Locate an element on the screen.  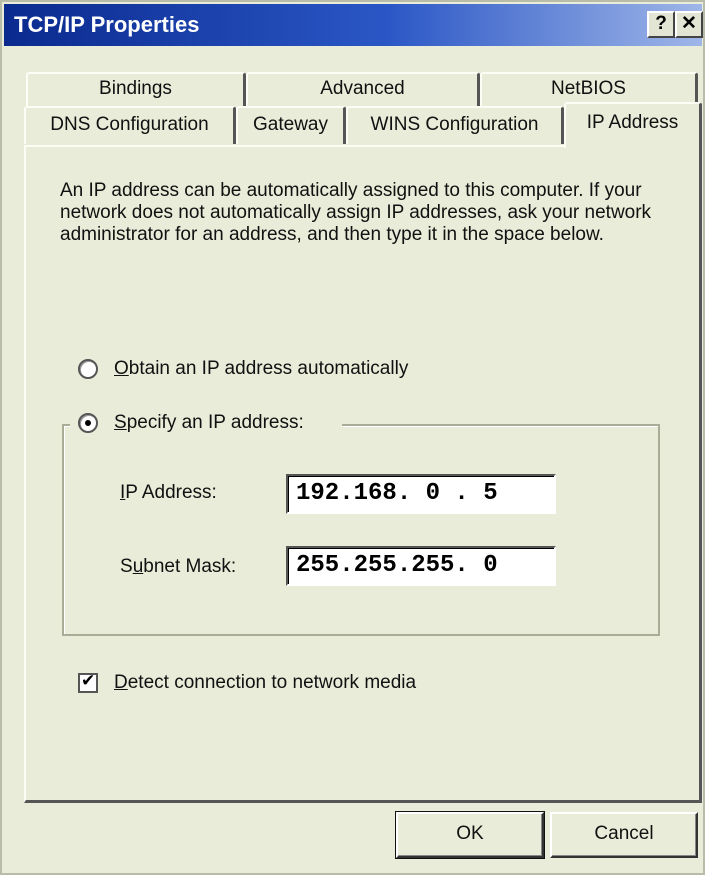
tab-advanced: Advanced is located at coordinates (363, 89).